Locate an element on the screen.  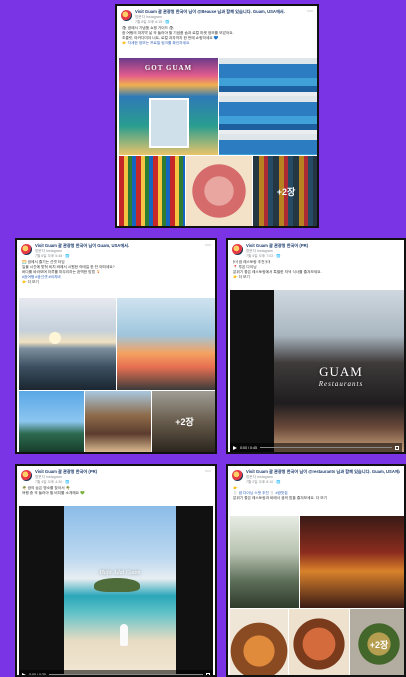
video-player: GUAM Restaurants 0:00 / 0:45 is located at coordinates (317, 371).